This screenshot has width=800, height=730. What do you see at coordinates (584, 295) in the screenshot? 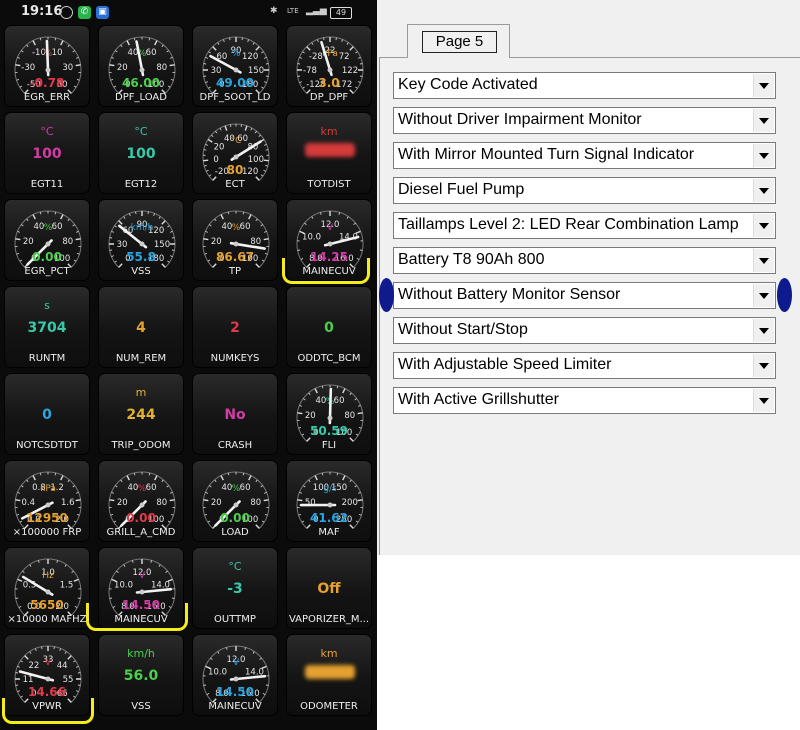
I see `option-dropdown: Without Battery Monitor Sensor` at bounding box center [584, 295].